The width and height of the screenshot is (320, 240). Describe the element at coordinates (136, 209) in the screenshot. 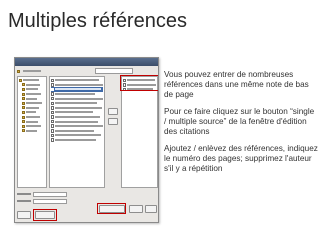

I see `cancel-button` at that location.